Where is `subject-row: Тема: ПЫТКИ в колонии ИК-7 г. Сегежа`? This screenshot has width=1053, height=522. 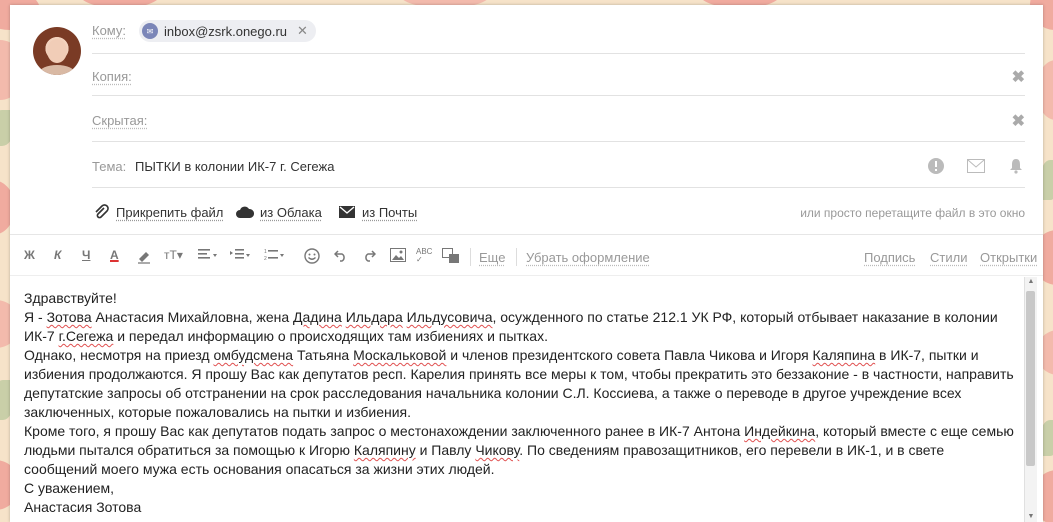
subject-row: Тема: ПЫТКИ в колонии ИК-7 г. Сегежа is located at coordinates (558, 164).